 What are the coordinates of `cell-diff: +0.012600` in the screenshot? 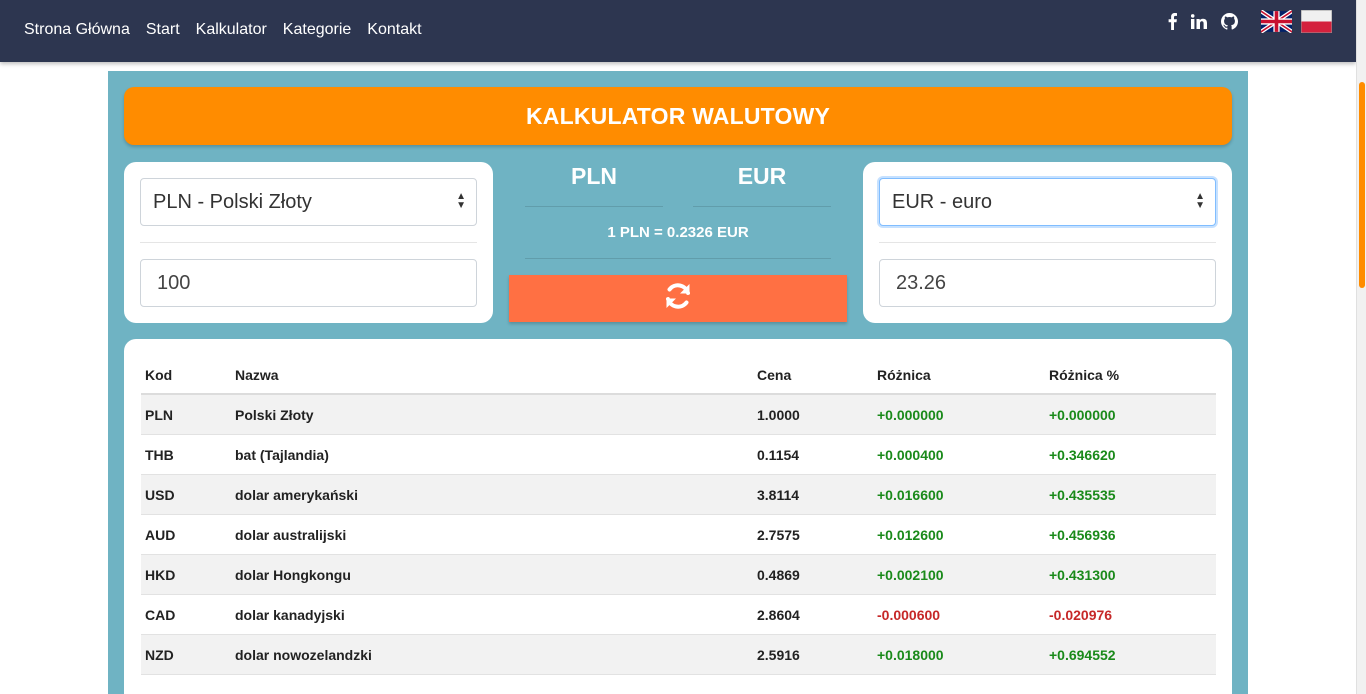 It's located at (910, 535).